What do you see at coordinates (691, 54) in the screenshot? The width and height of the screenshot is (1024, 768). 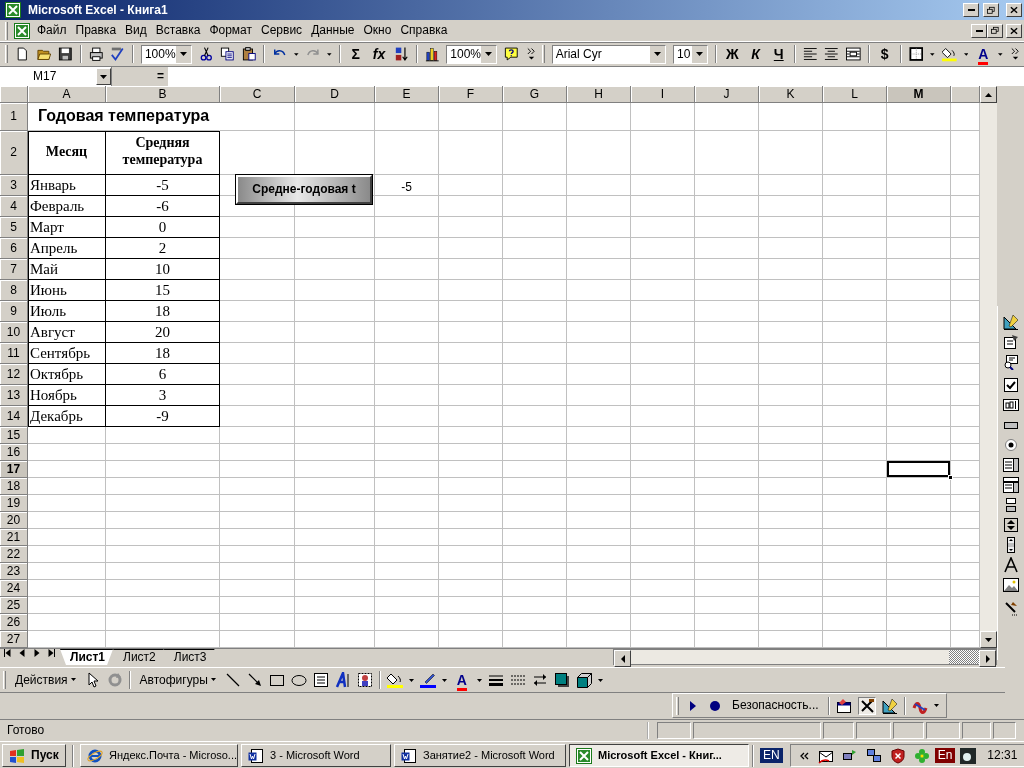 I see `font-size-dropdown: 10` at bounding box center [691, 54].